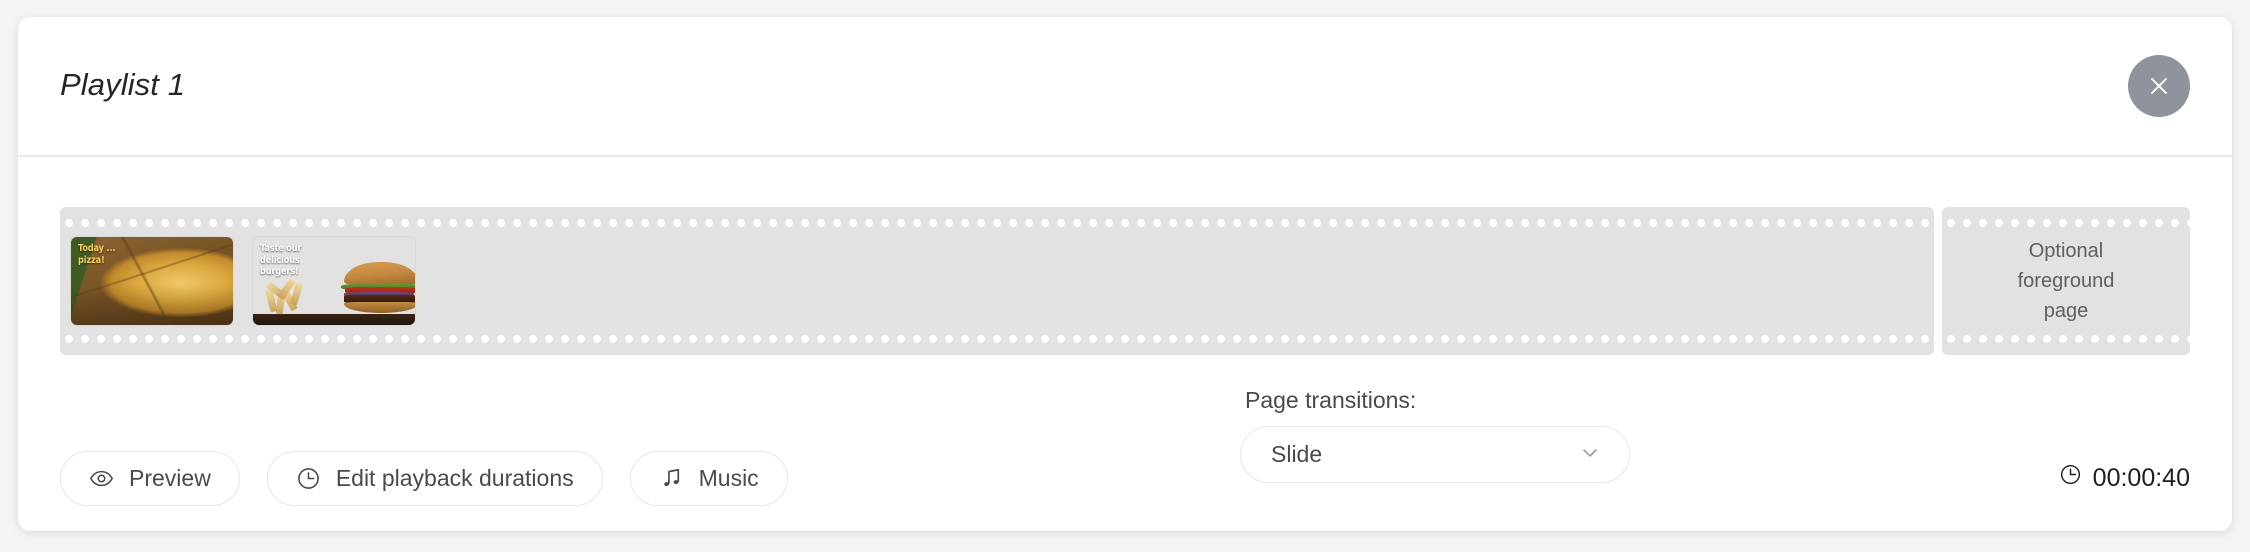 The height and width of the screenshot is (552, 2250). I want to click on eye-icon, so click(101, 478).